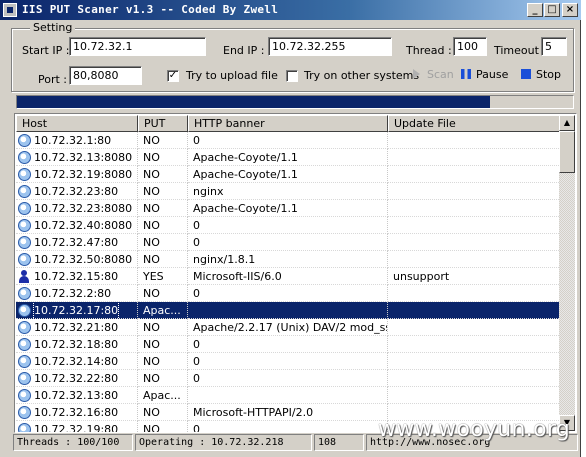 The height and width of the screenshot is (457, 586). Describe the element at coordinates (554, 46) in the screenshot. I see `timeout-input: 5` at that location.